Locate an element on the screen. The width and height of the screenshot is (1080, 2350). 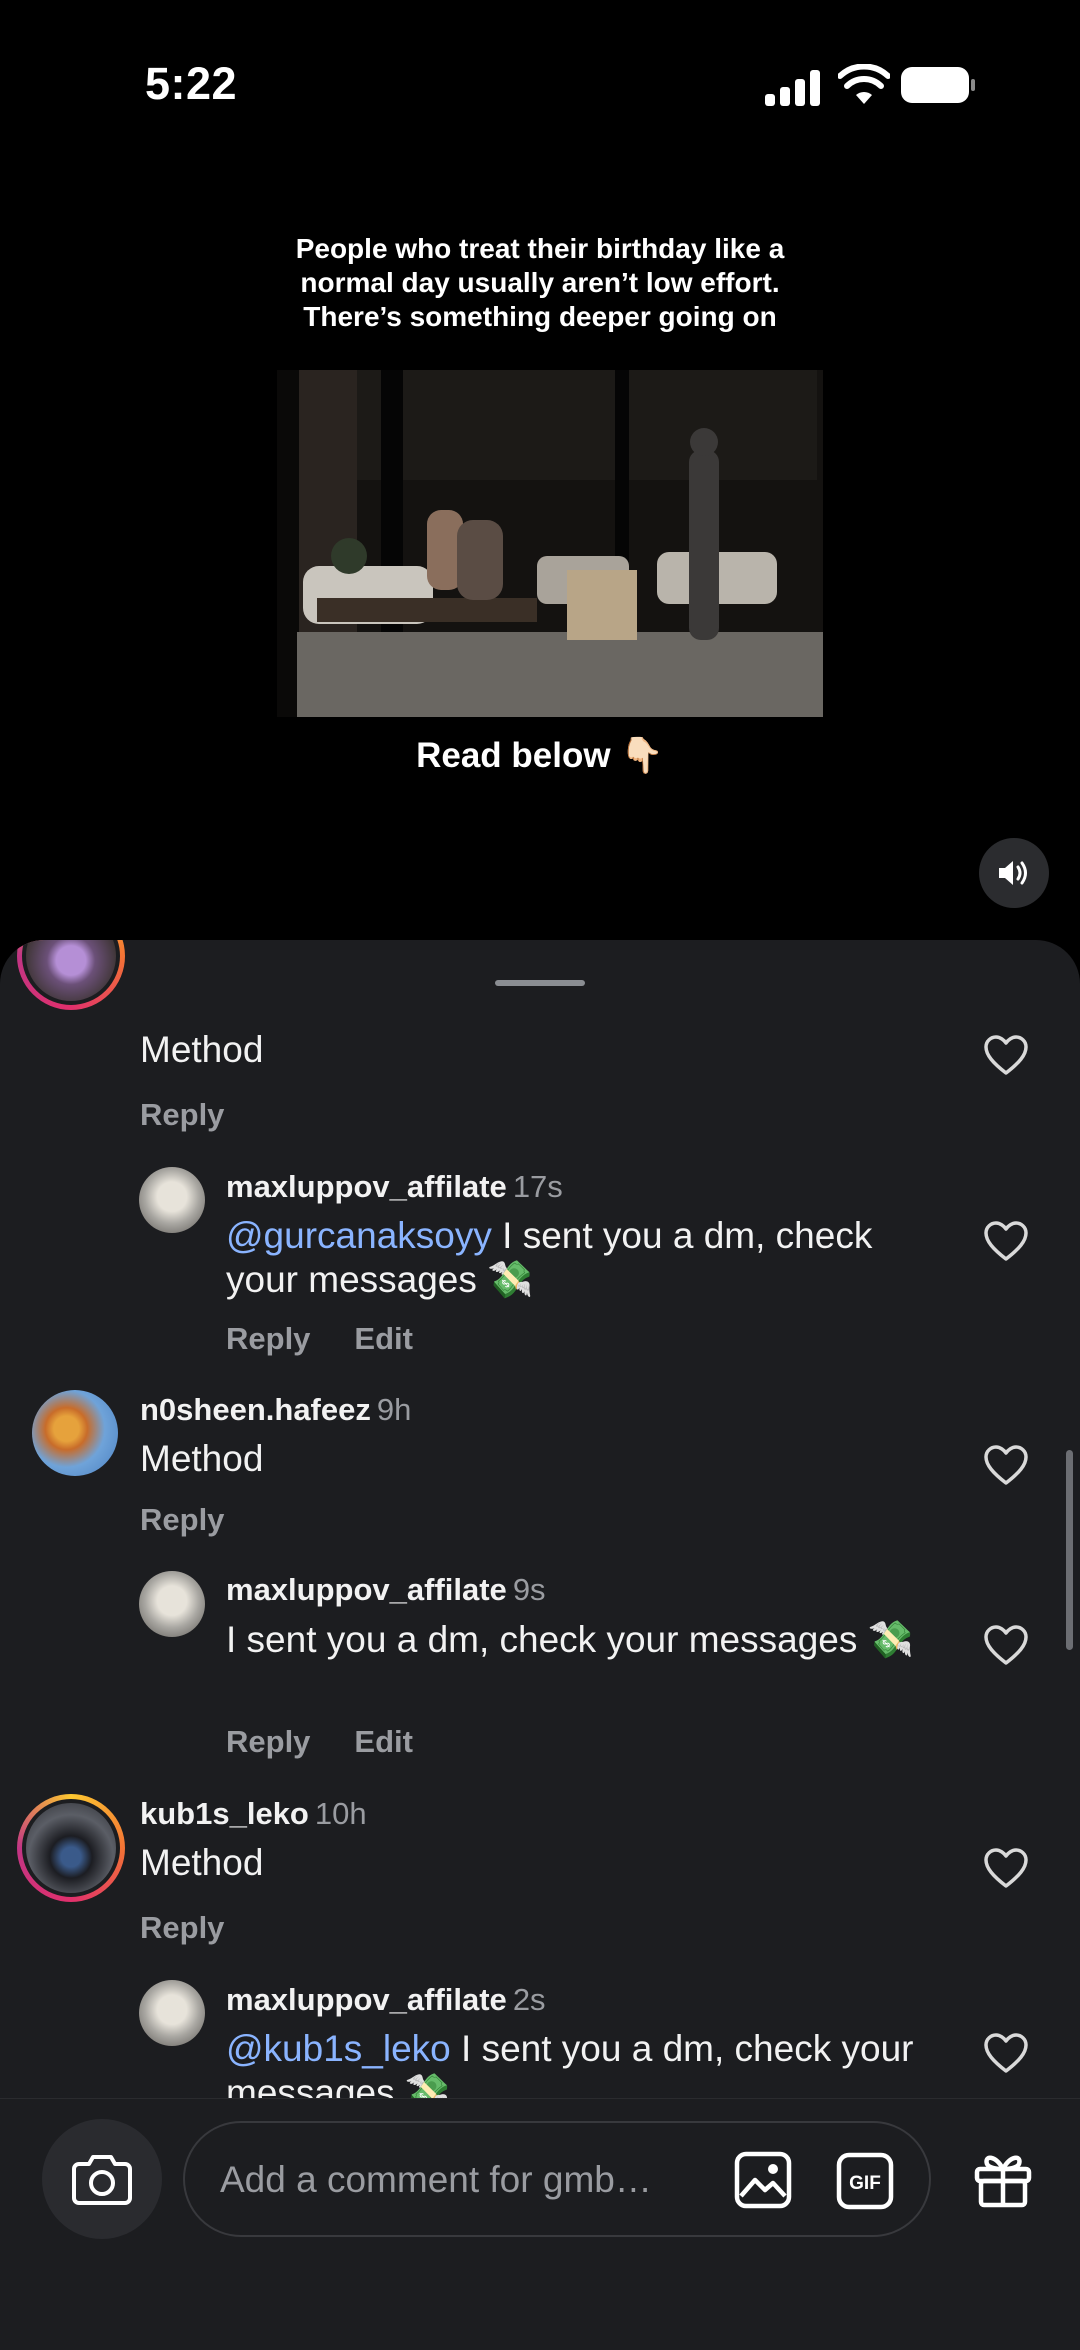
status-time: 5:22 is located at coordinates (191, 83).